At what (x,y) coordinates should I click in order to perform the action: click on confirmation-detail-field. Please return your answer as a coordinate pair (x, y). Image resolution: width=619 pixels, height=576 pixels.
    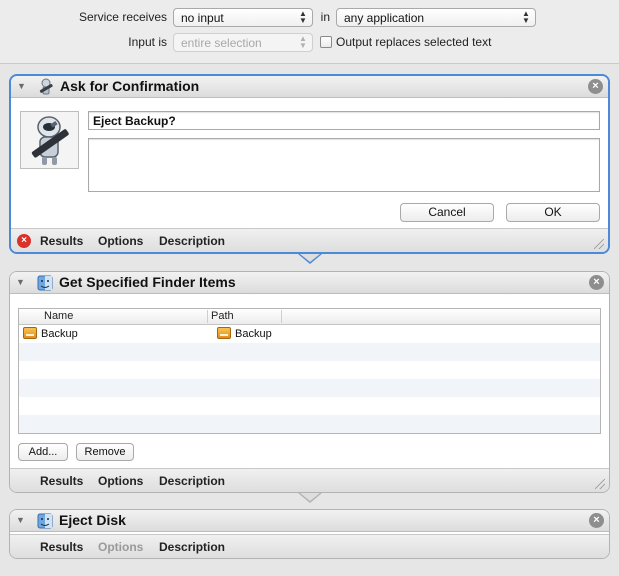
    Looking at the image, I should click on (344, 165).